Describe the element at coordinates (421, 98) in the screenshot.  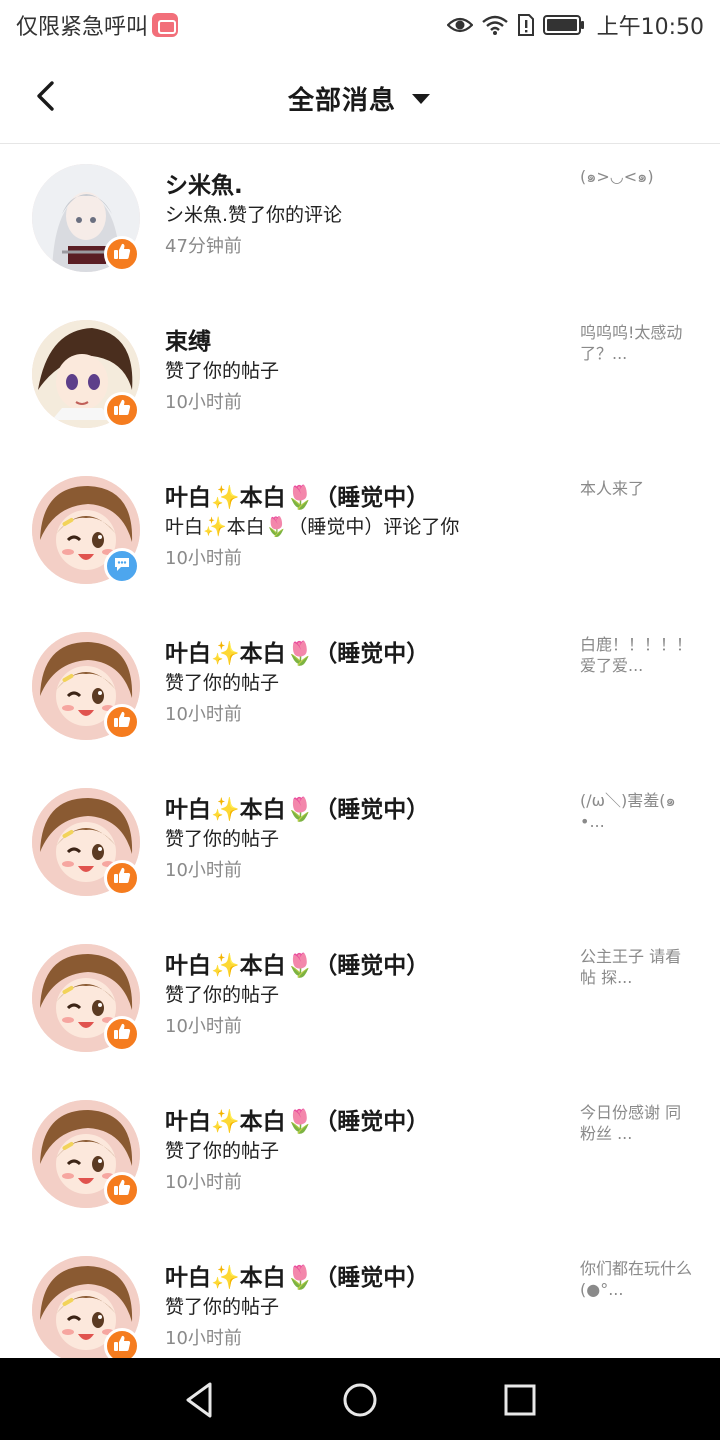
I see `caret-down-icon` at that location.